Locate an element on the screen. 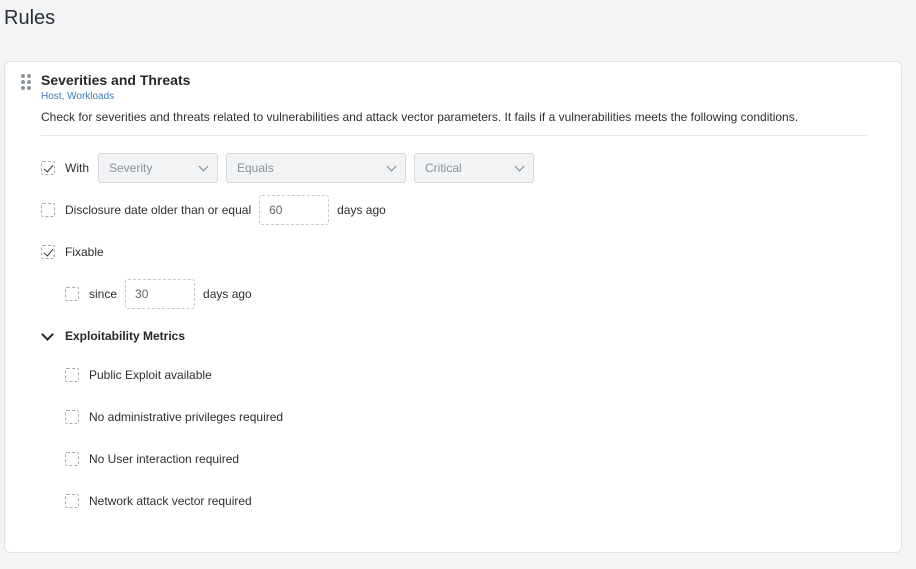 This screenshot has width=916, height=569. with-condition-row: With Severity Equals Critical is located at coordinates (287, 168).